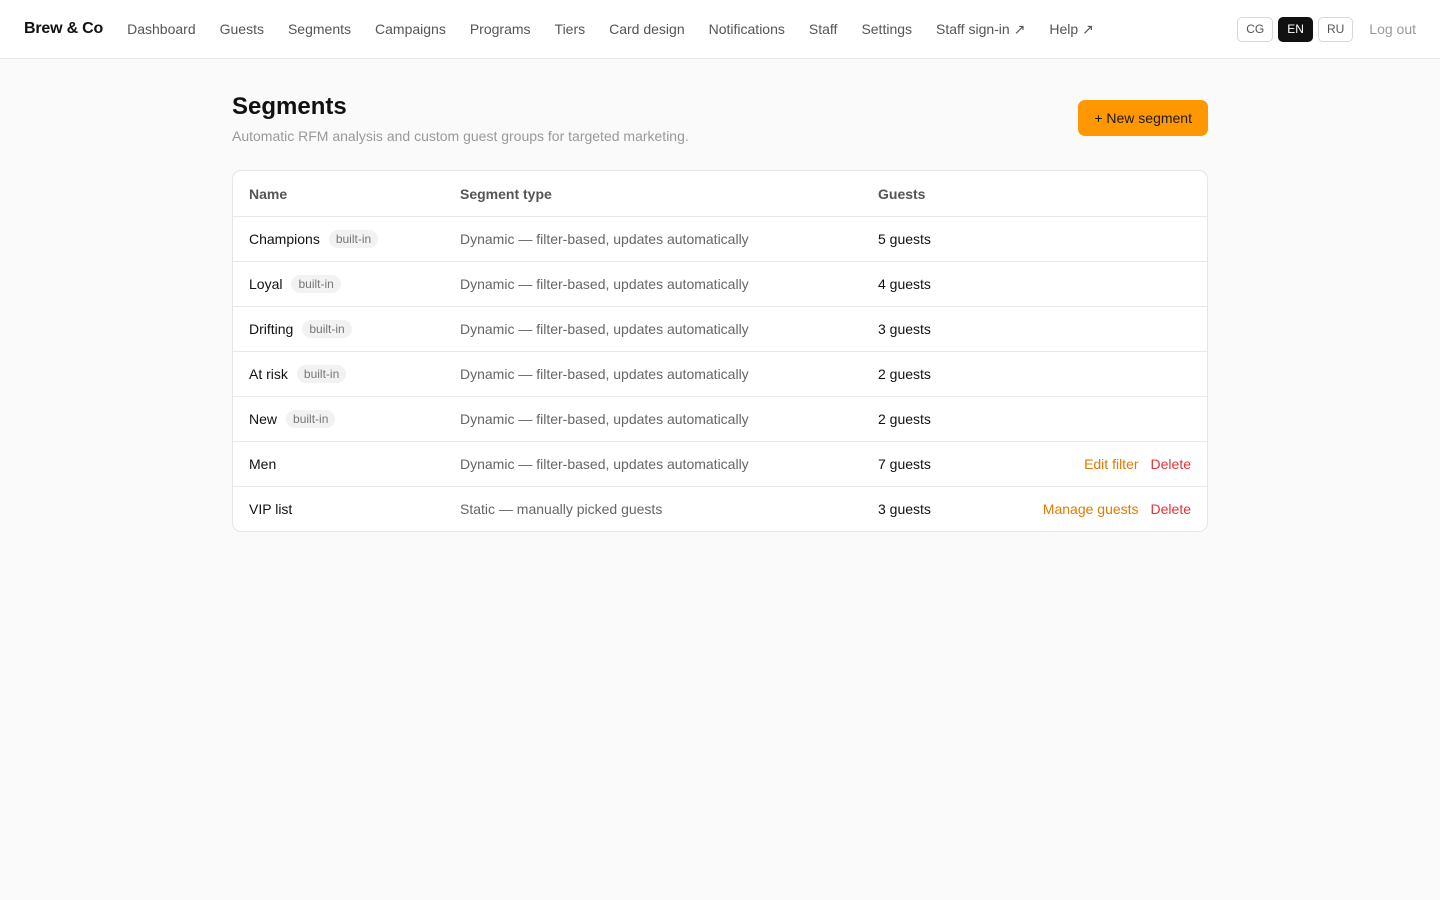 This screenshot has height=900, width=1440. I want to click on table-header-row: Name Segment type Guests, so click(720, 193).